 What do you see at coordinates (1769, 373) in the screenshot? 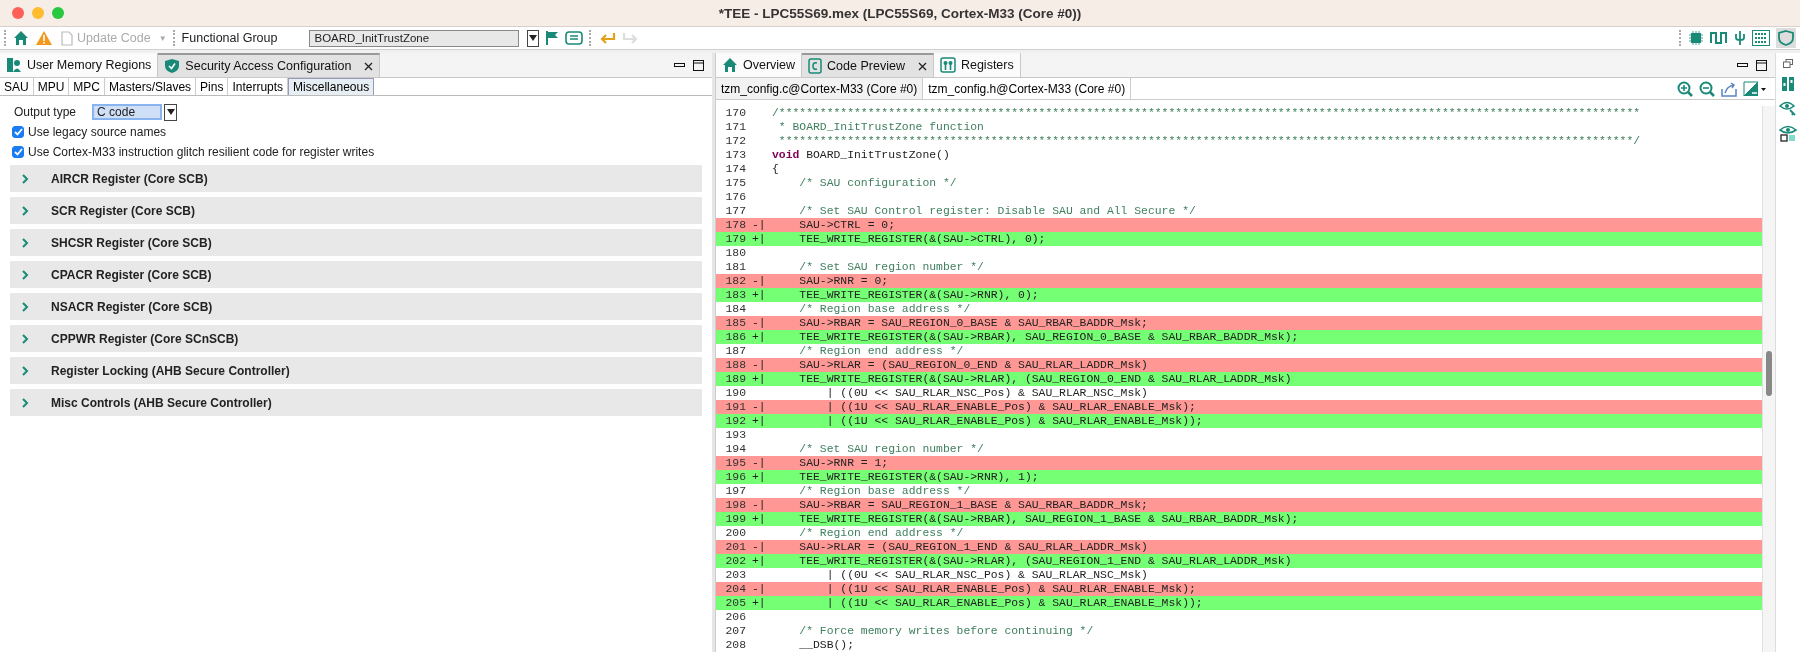
I see `scrollbar-thumb` at bounding box center [1769, 373].